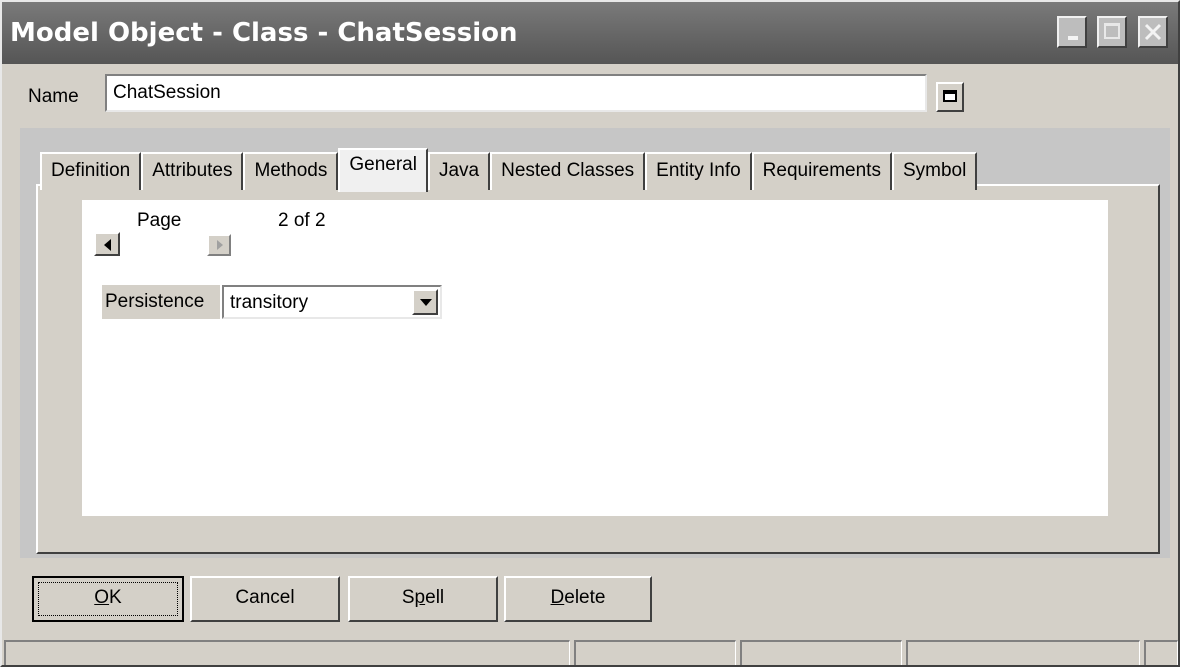 The image size is (1182, 669). I want to click on expand-name-button, so click(950, 97).